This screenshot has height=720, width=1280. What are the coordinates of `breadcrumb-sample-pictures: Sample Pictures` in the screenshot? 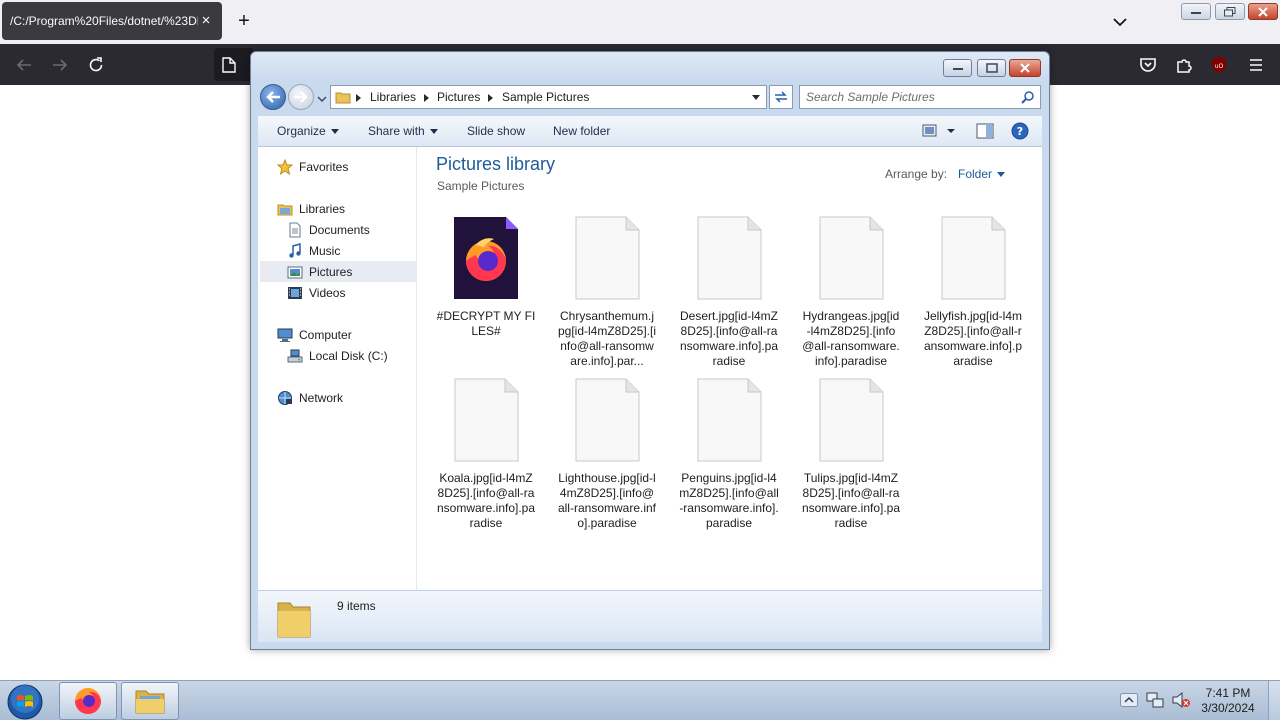 It's located at (545, 97).